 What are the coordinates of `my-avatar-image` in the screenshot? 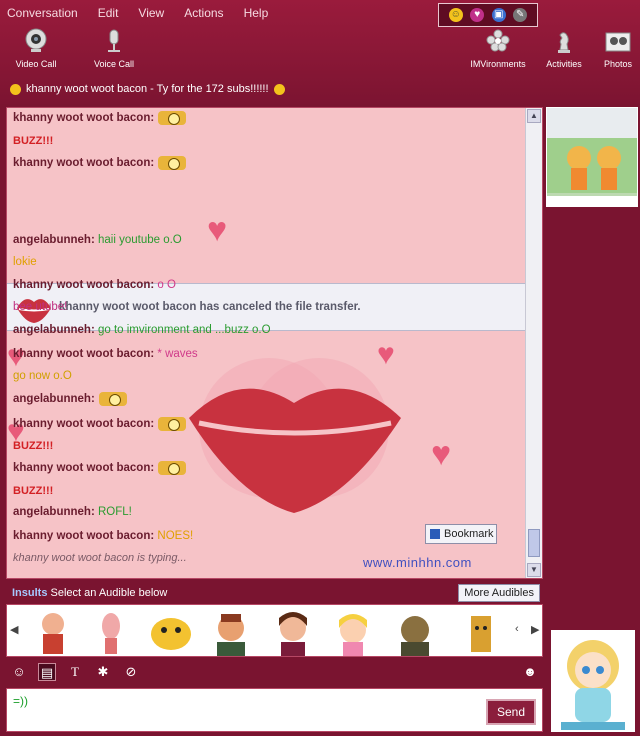 It's located at (593, 685).